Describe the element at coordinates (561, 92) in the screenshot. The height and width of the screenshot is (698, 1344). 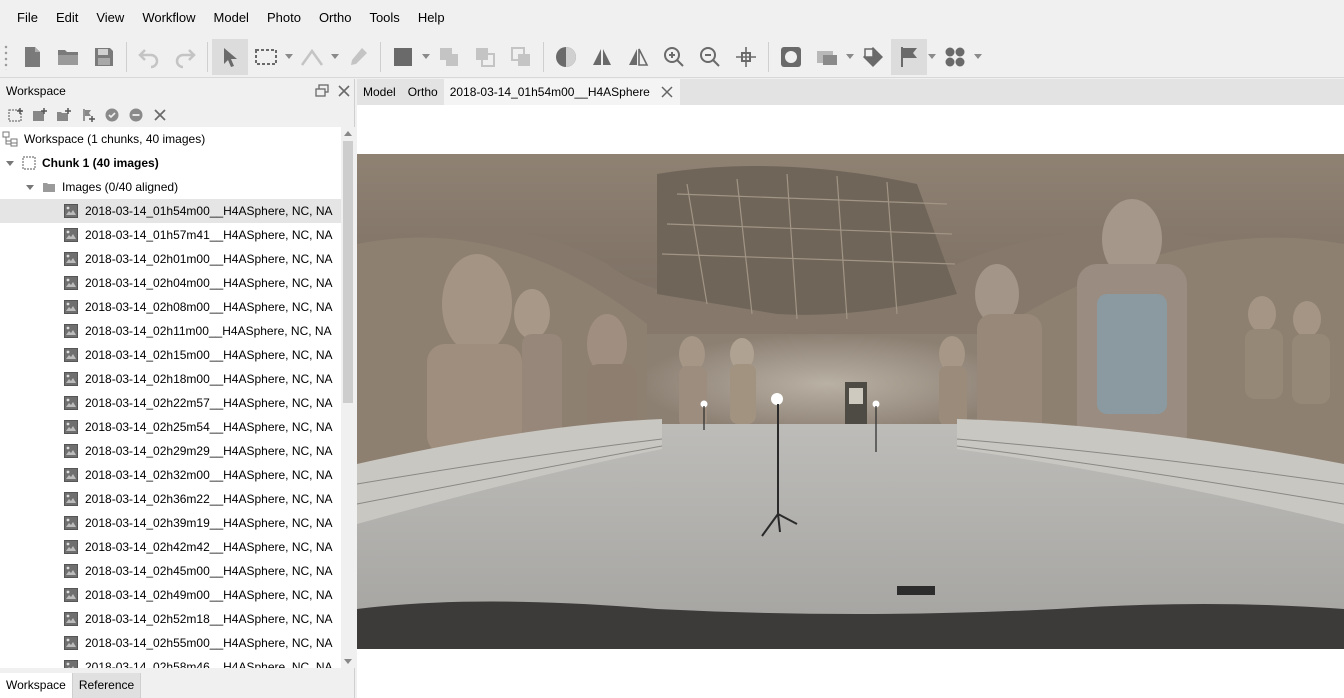
I see `tab-photo: 2018-03-14_01h54m00__H4ASphere` at that location.